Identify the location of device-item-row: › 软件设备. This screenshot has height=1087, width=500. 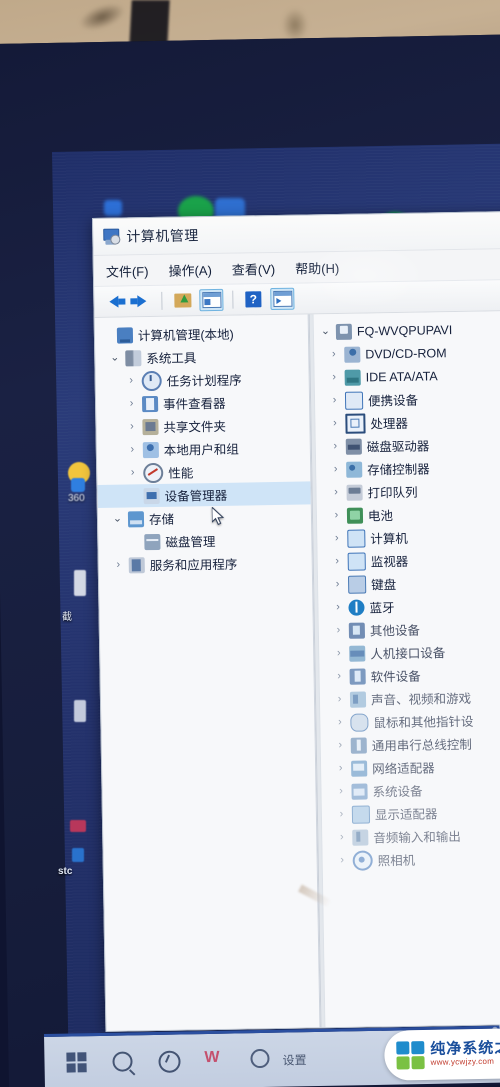
(409, 675).